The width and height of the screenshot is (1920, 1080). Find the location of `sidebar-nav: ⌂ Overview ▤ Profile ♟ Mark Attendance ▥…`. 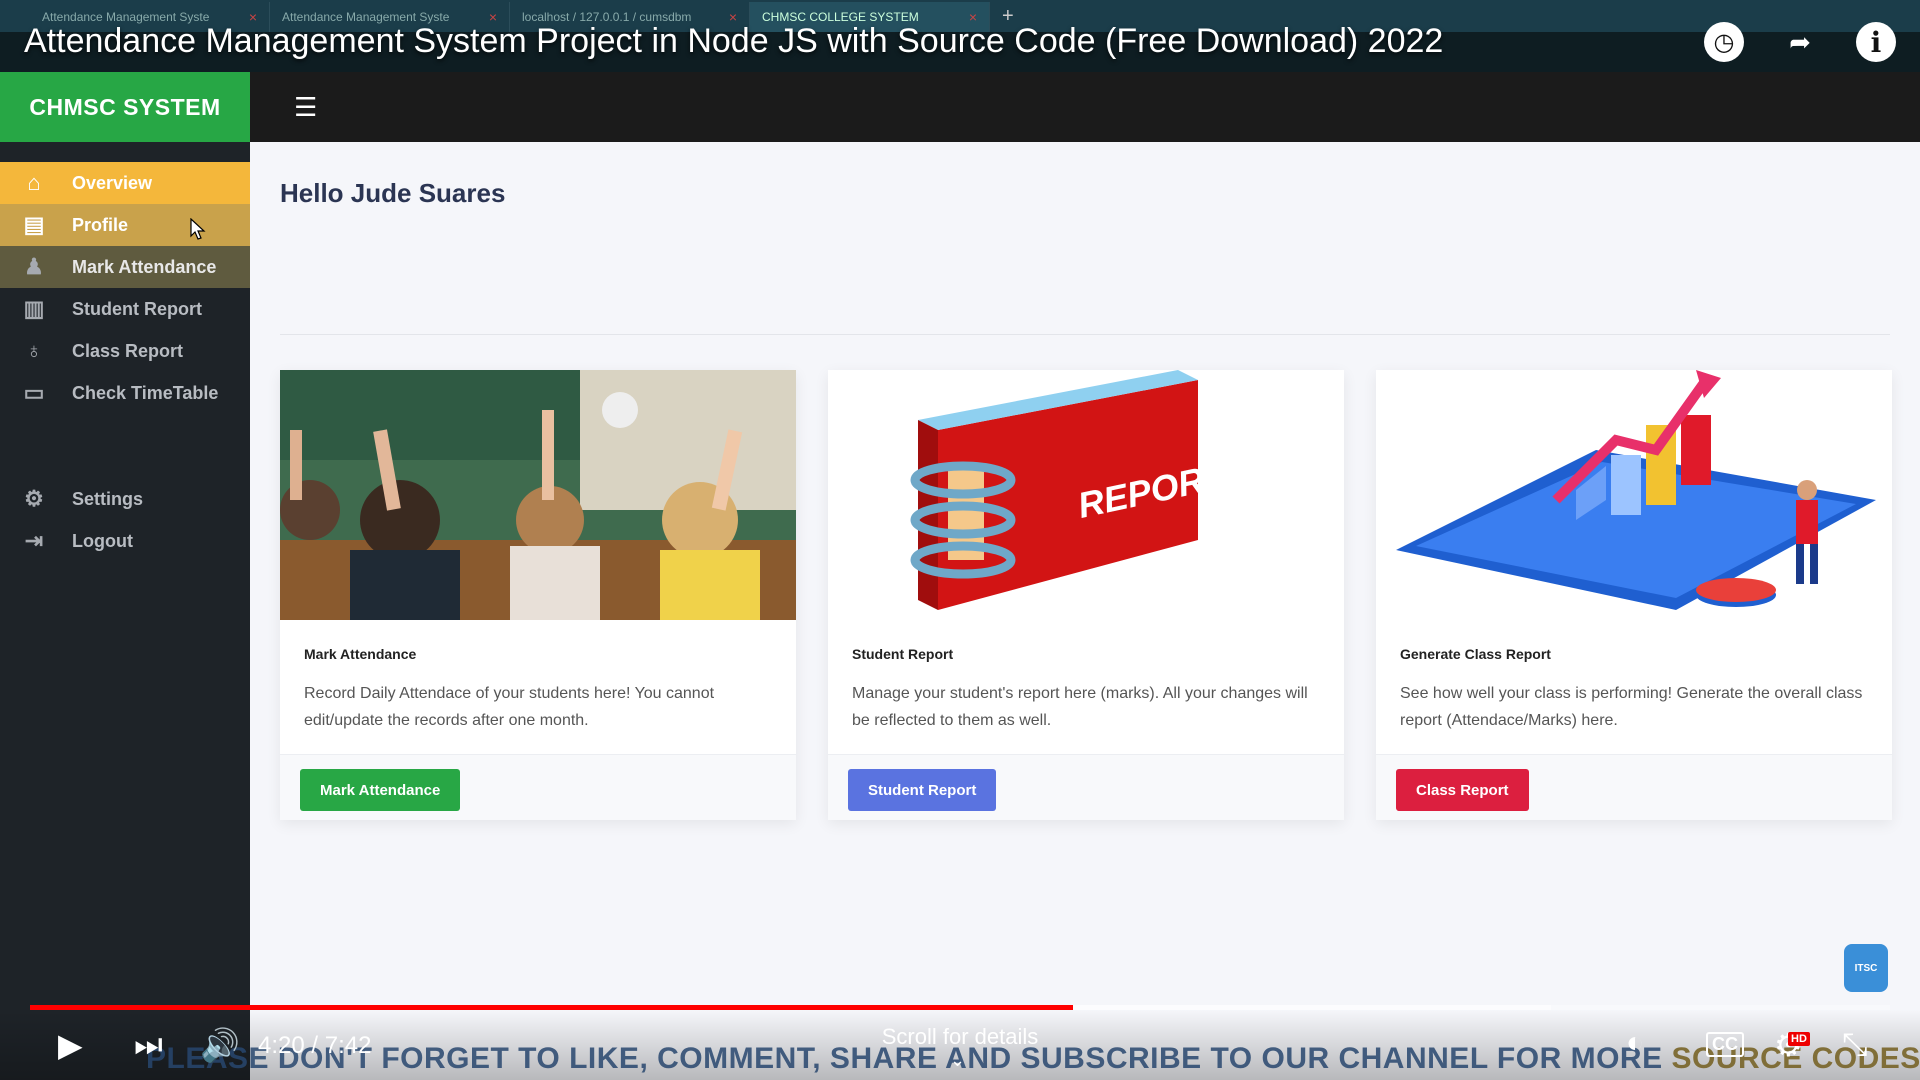

sidebar-nav: ⌂ Overview ▤ Profile ♟ Mark Attendance ▥… is located at coordinates (125, 362).